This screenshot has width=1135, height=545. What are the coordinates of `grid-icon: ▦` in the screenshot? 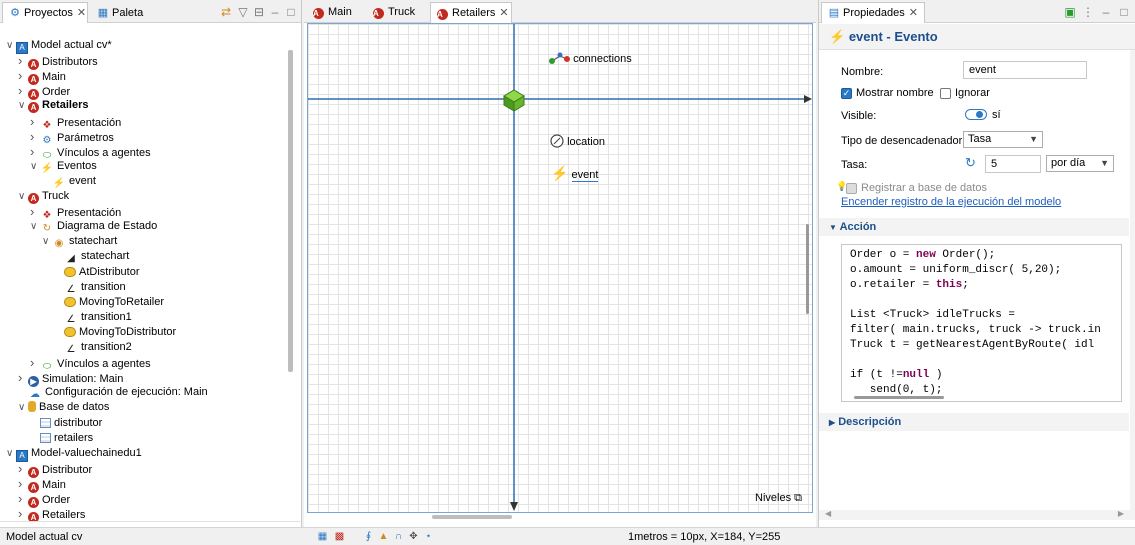 It's located at (322, 536).